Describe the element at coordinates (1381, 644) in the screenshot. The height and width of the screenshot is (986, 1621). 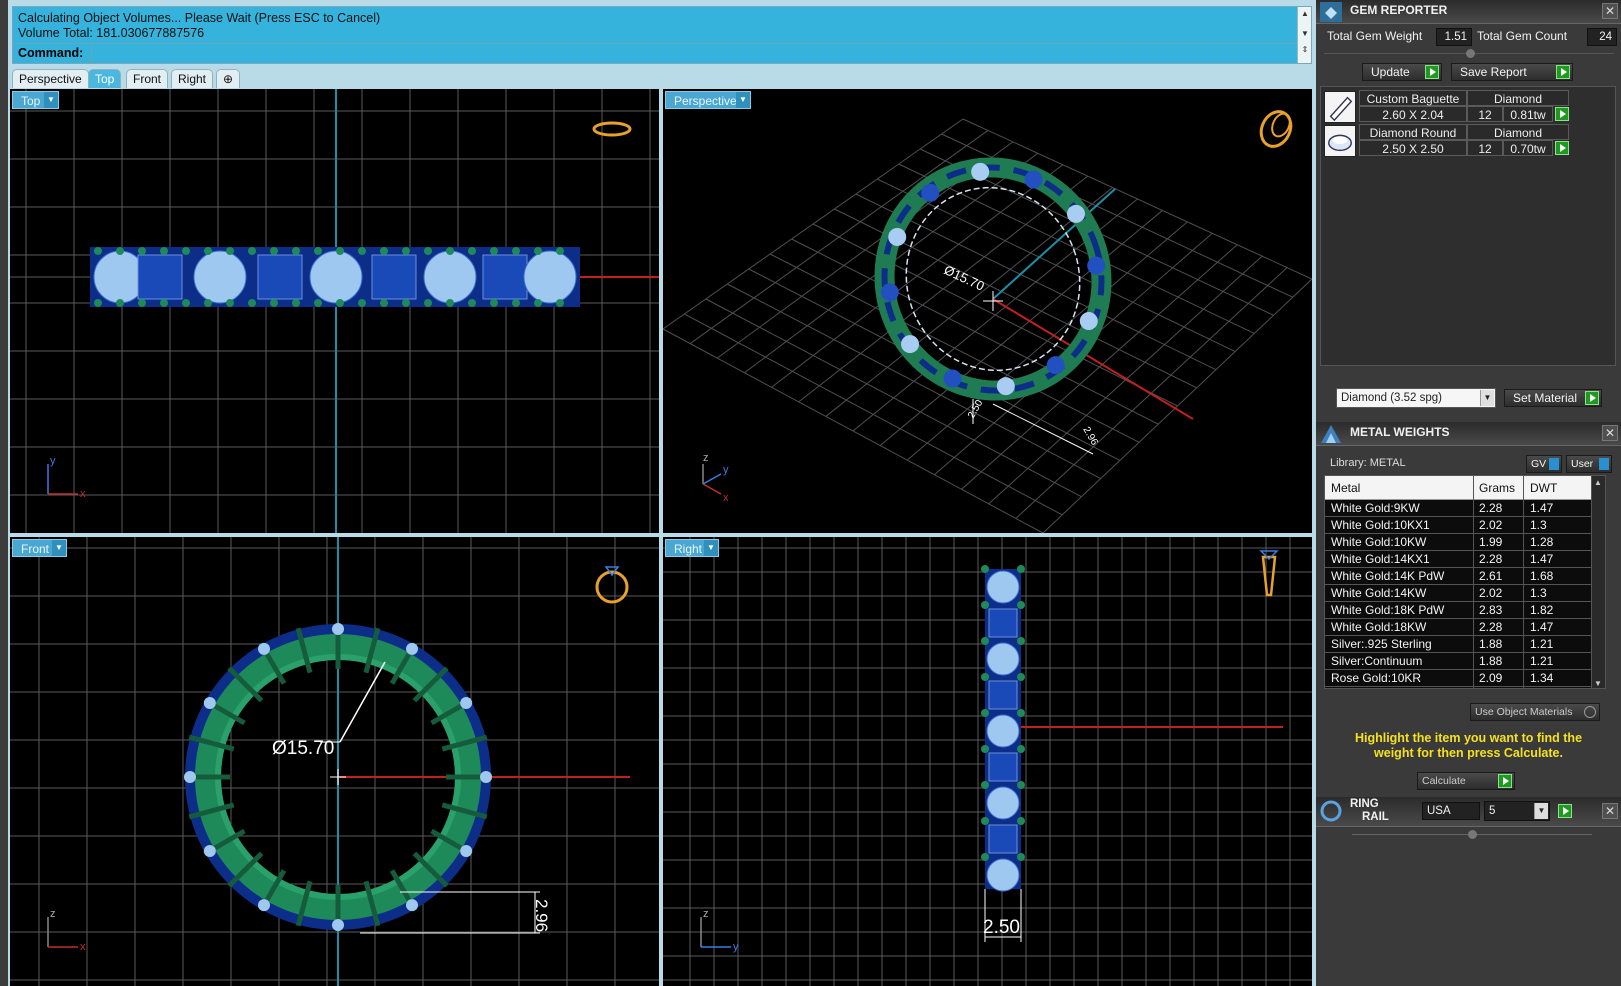
I see `cell-metal: Silver:.925 Sterling` at that location.